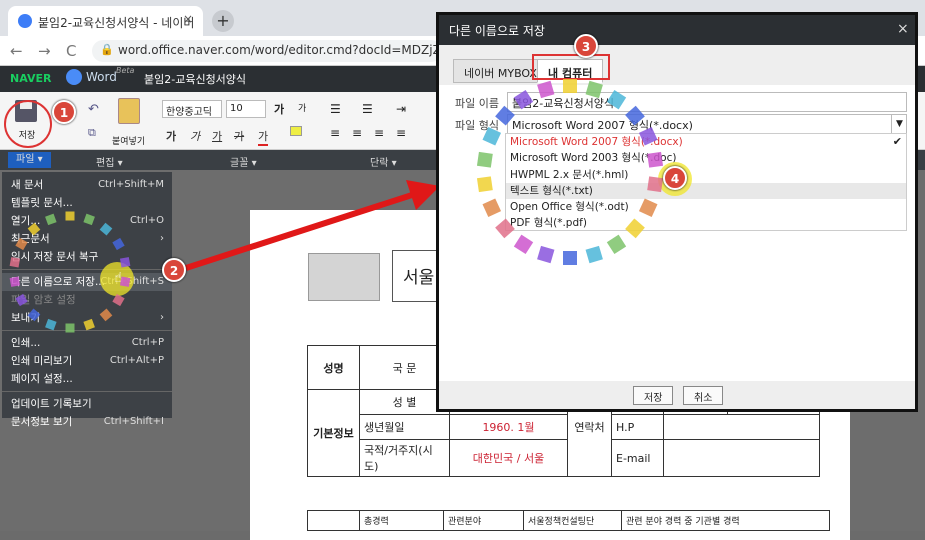  What do you see at coordinates (174, 270) in the screenshot?
I see `step-badge-2: 2` at bounding box center [174, 270].